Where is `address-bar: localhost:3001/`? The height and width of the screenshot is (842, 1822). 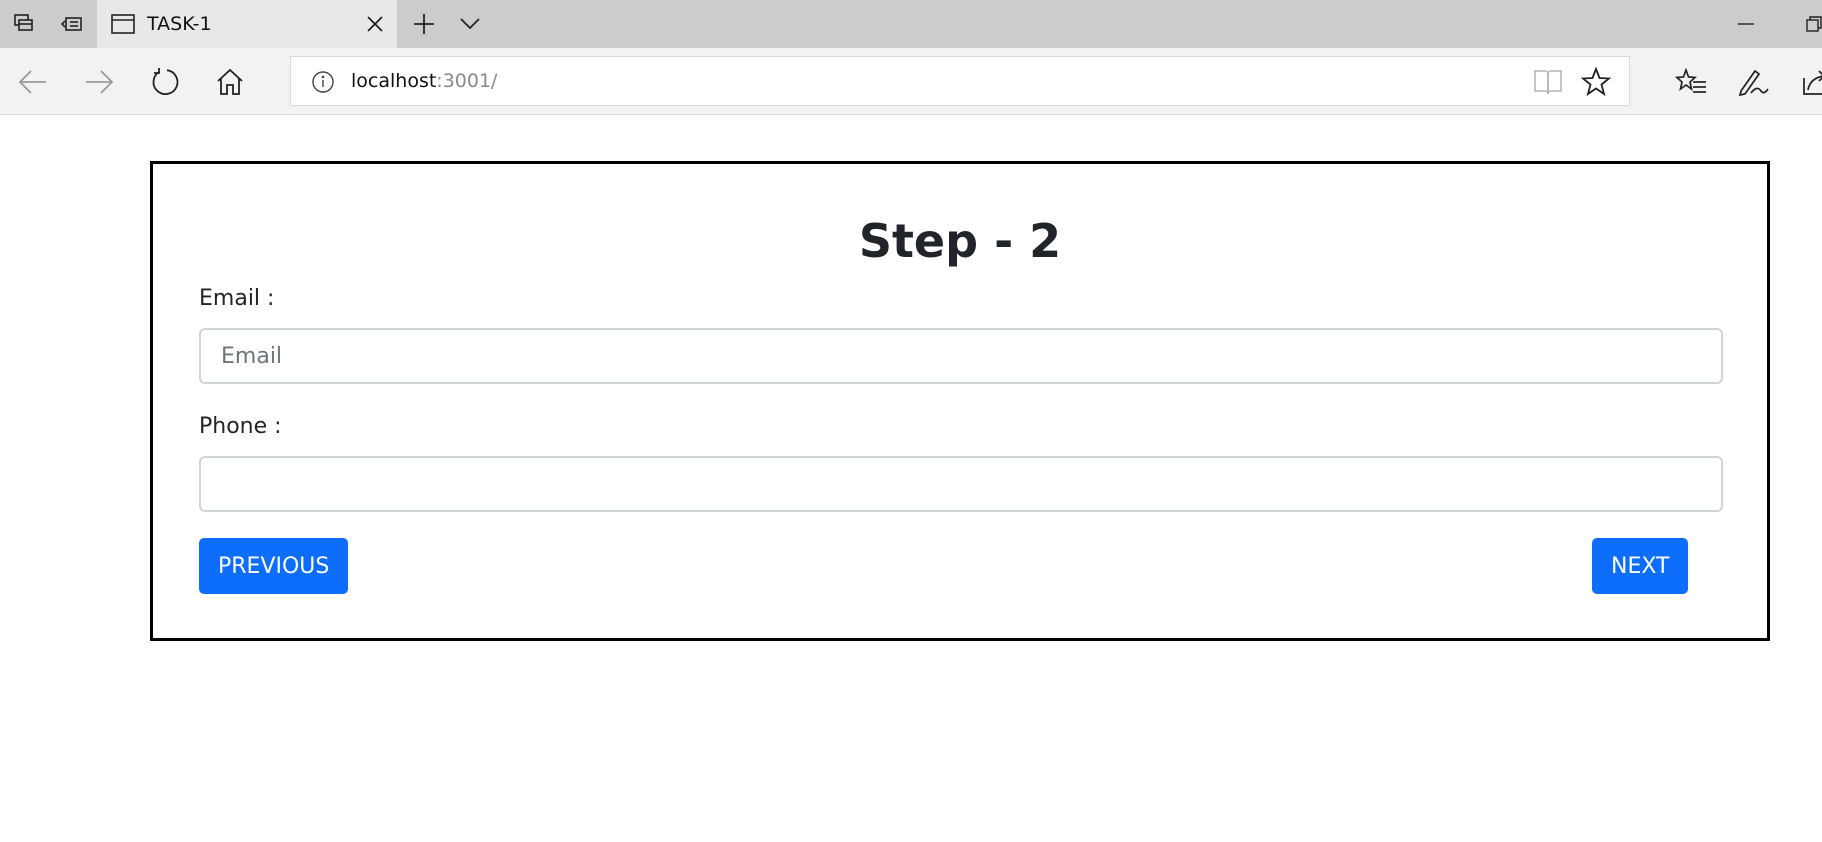 address-bar: localhost:3001/ is located at coordinates (960, 81).